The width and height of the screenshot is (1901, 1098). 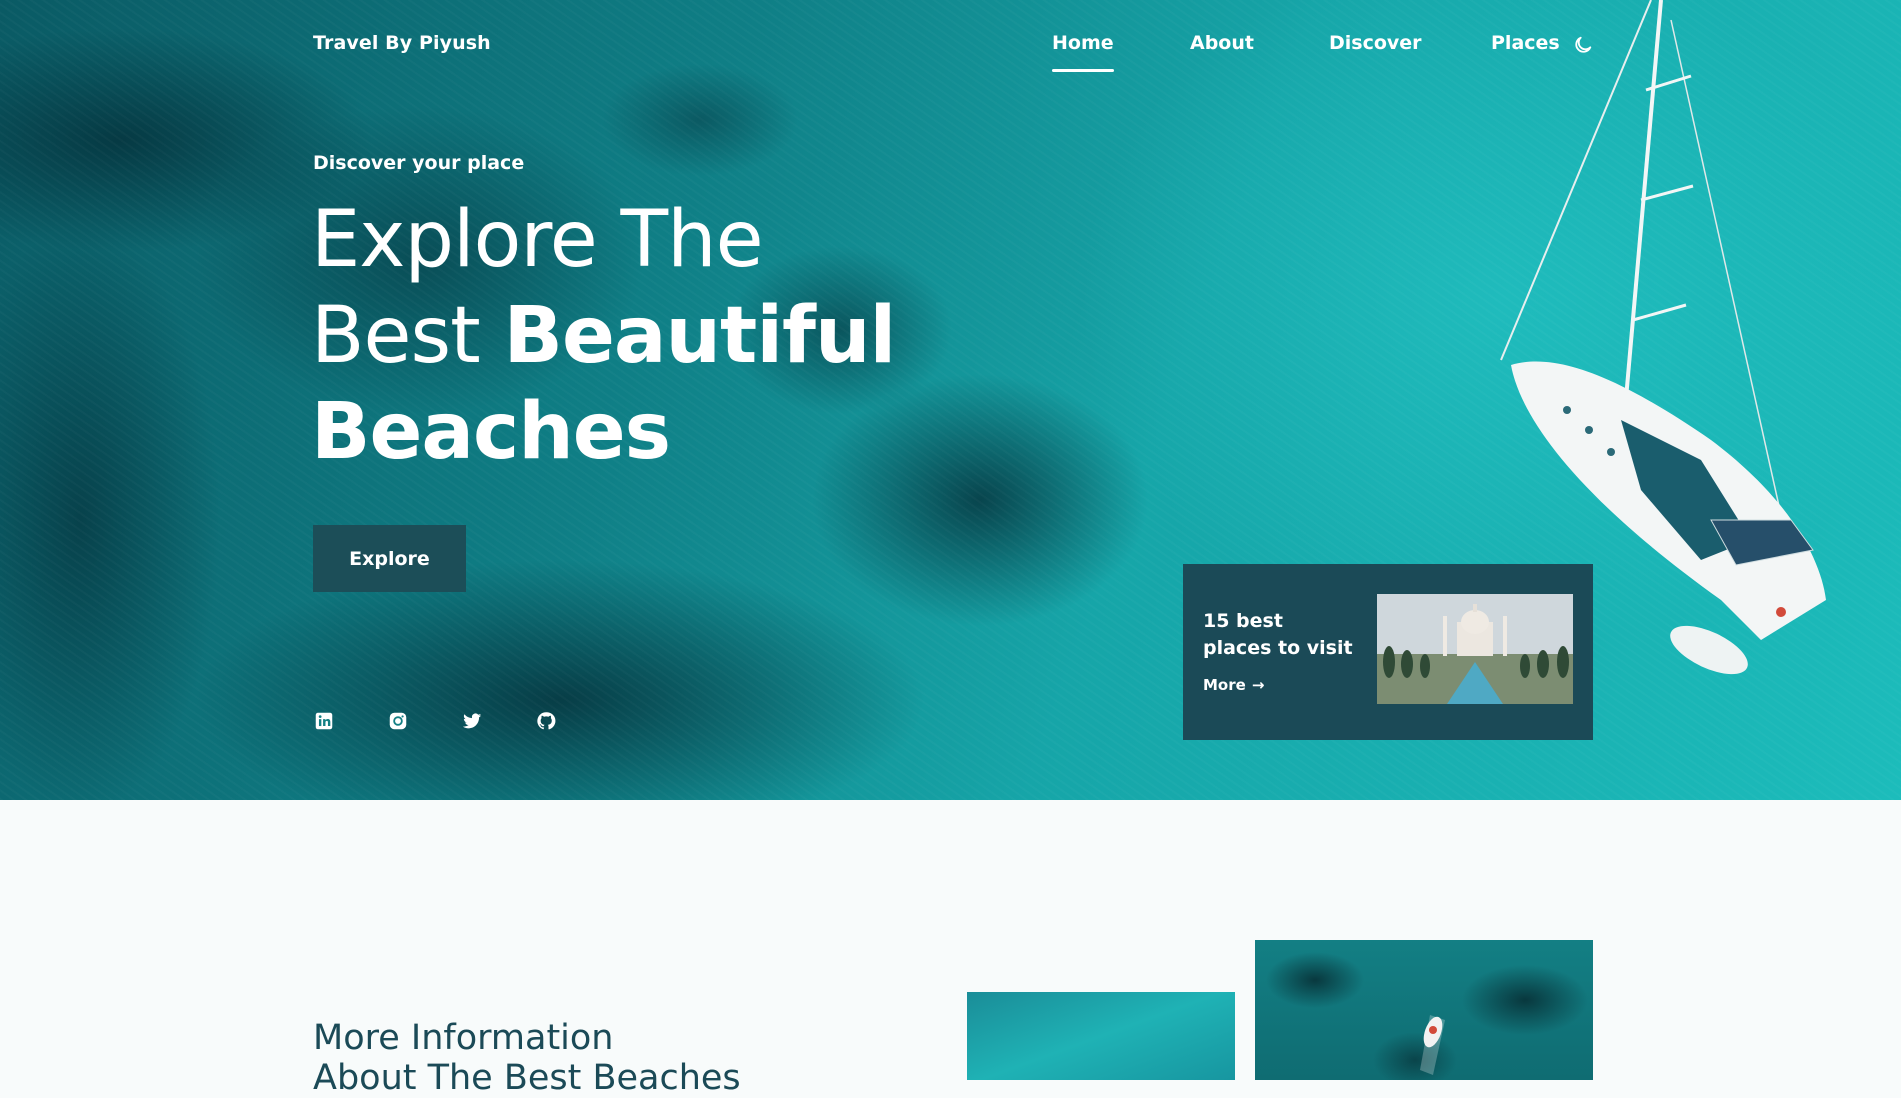 I want to click on info-title-line-1: More Information, so click(x=463, y=1038).